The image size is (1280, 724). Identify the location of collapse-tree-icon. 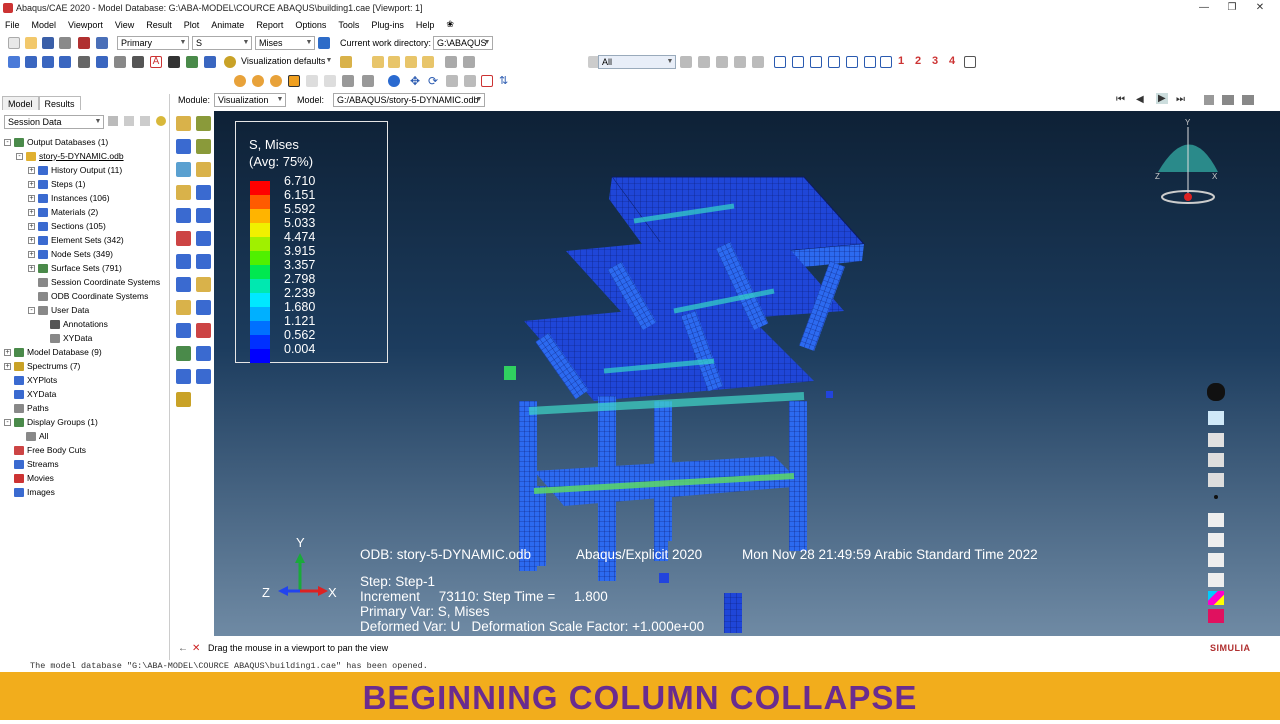
(145, 121).